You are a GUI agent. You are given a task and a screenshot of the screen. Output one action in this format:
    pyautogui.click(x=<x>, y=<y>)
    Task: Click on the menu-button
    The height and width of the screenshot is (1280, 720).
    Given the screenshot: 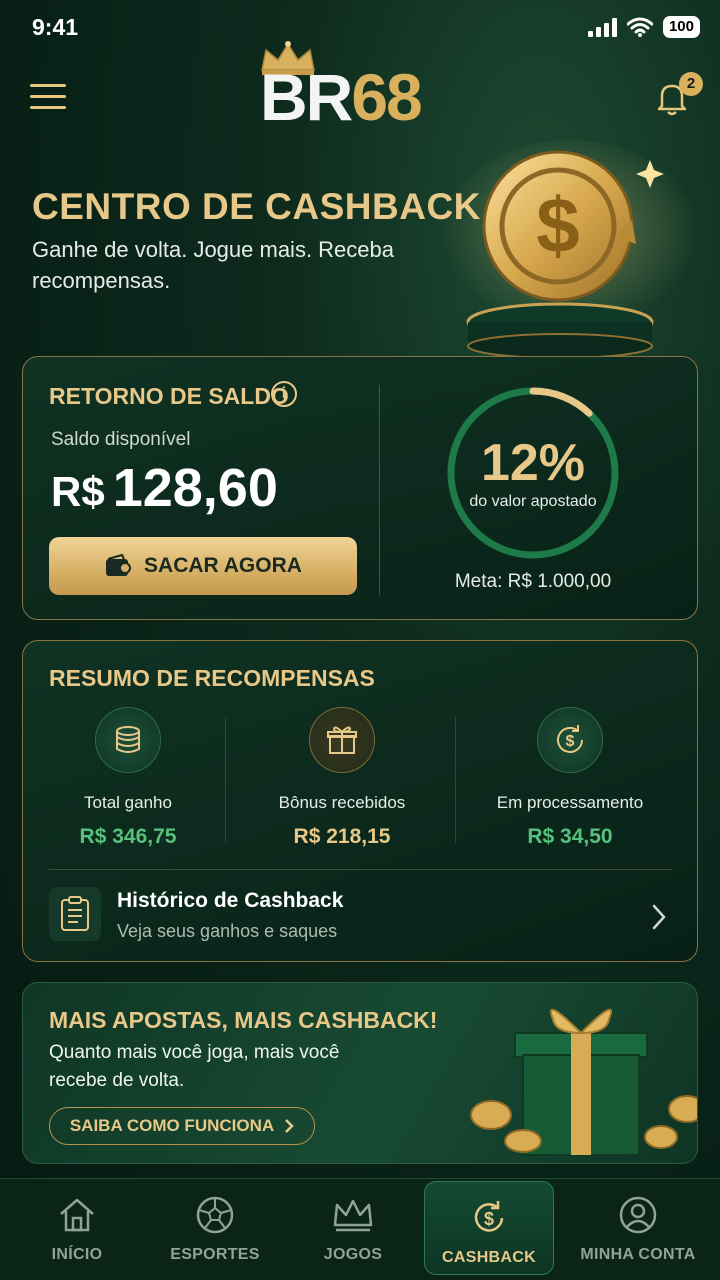 What is the action you would take?
    pyautogui.click(x=48, y=98)
    